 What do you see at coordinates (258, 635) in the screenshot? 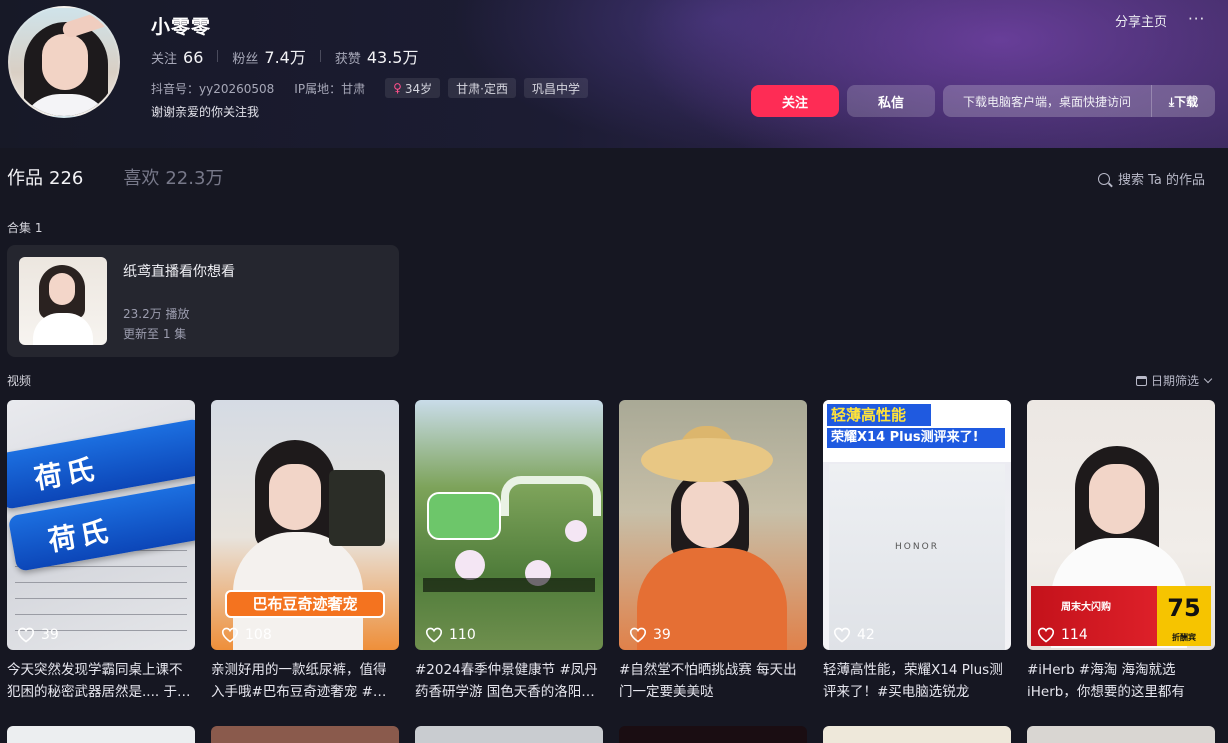
I see `like-count-value: 108` at bounding box center [258, 635].